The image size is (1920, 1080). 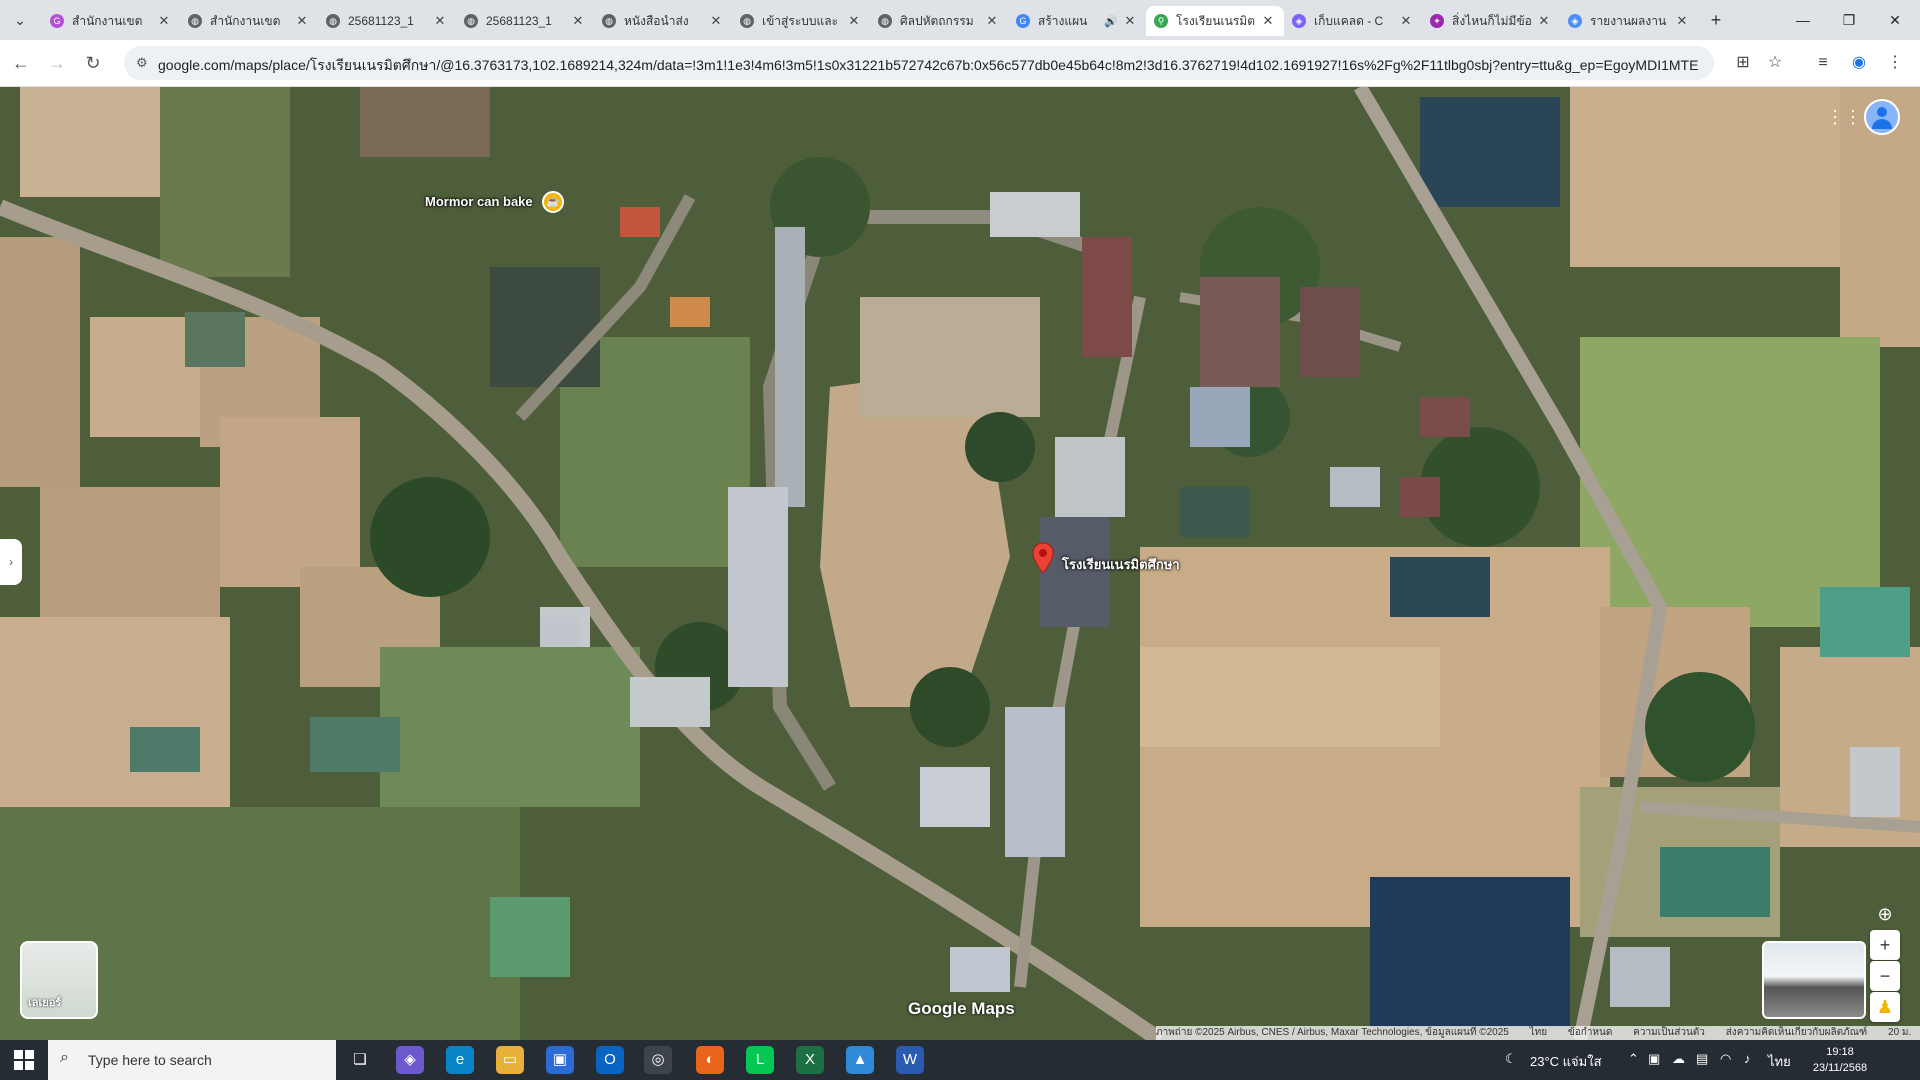 What do you see at coordinates (1885, 945) in the screenshot?
I see `zoom-in-button: +` at bounding box center [1885, 945].